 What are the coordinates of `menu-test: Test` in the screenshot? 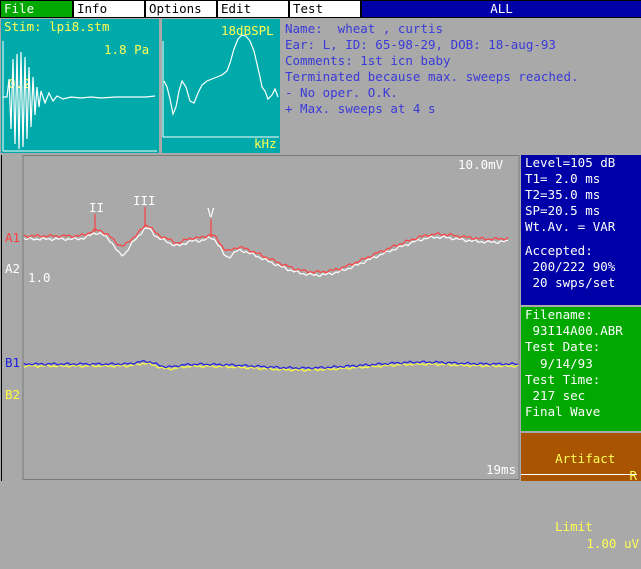 It's located at (325, 9).